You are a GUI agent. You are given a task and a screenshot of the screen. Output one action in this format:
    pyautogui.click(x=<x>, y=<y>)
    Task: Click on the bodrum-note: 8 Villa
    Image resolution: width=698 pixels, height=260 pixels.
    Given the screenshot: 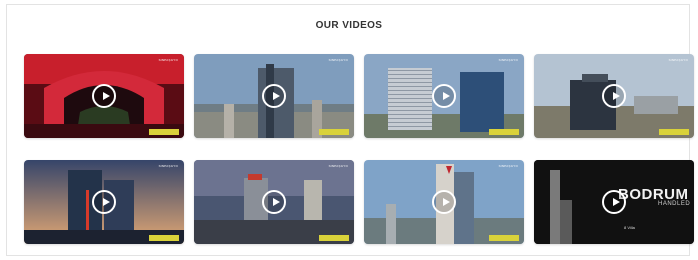 What is the action you would take?
    pyautogui.click(x=629, y=227)
    